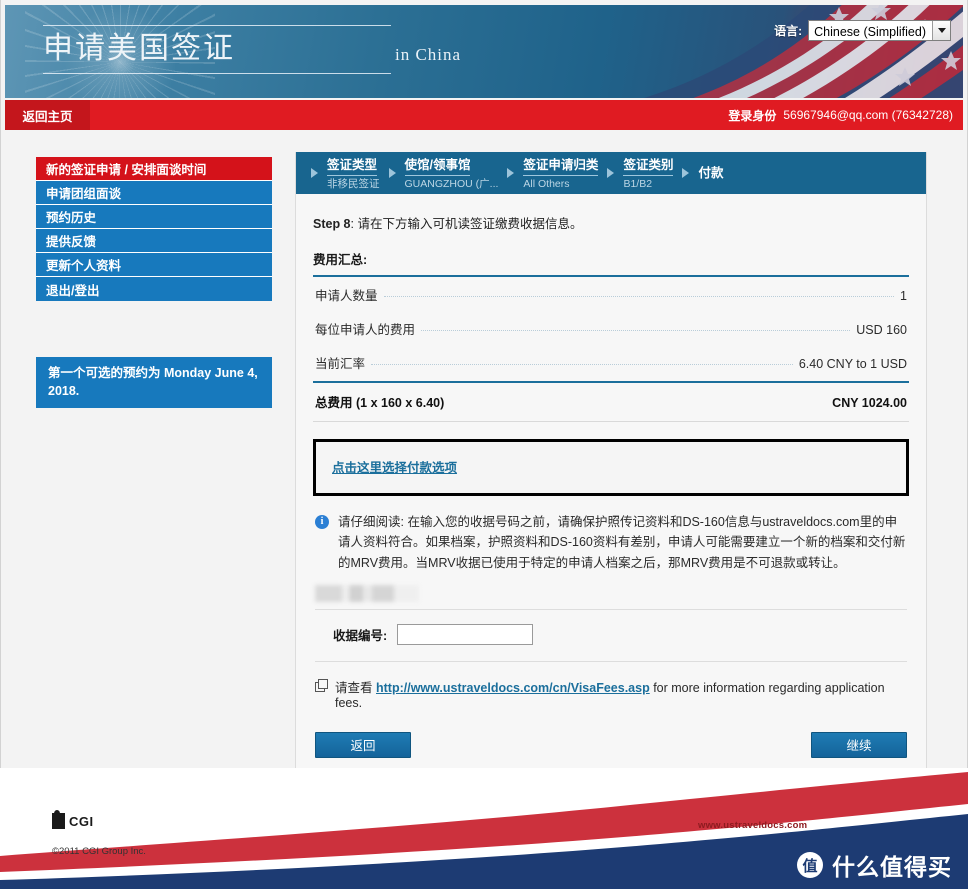  What do you see at coordinates (394, 468) in the screenshot?
I see `select-payment-options-link: 点击这里选择付款选项` at bounding box center [394, 468].